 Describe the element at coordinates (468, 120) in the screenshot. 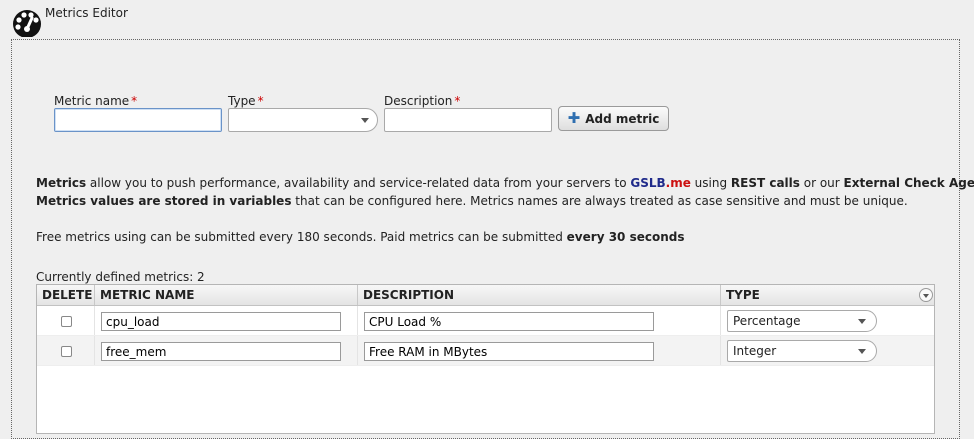

I see `description-input` at that location.